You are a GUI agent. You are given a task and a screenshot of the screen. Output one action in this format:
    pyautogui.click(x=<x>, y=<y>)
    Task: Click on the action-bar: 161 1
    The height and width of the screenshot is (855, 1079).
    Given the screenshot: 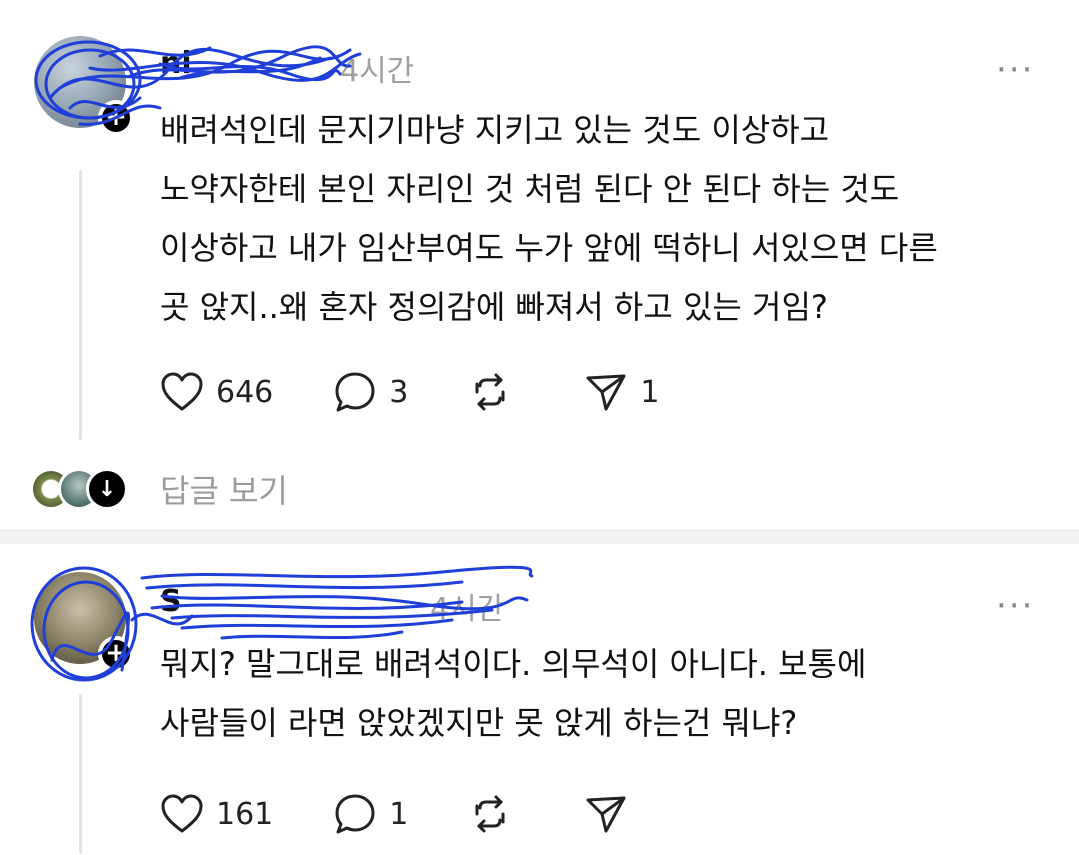 What is the action you would take?
    pyautogui.click(x=430, y=814)
    